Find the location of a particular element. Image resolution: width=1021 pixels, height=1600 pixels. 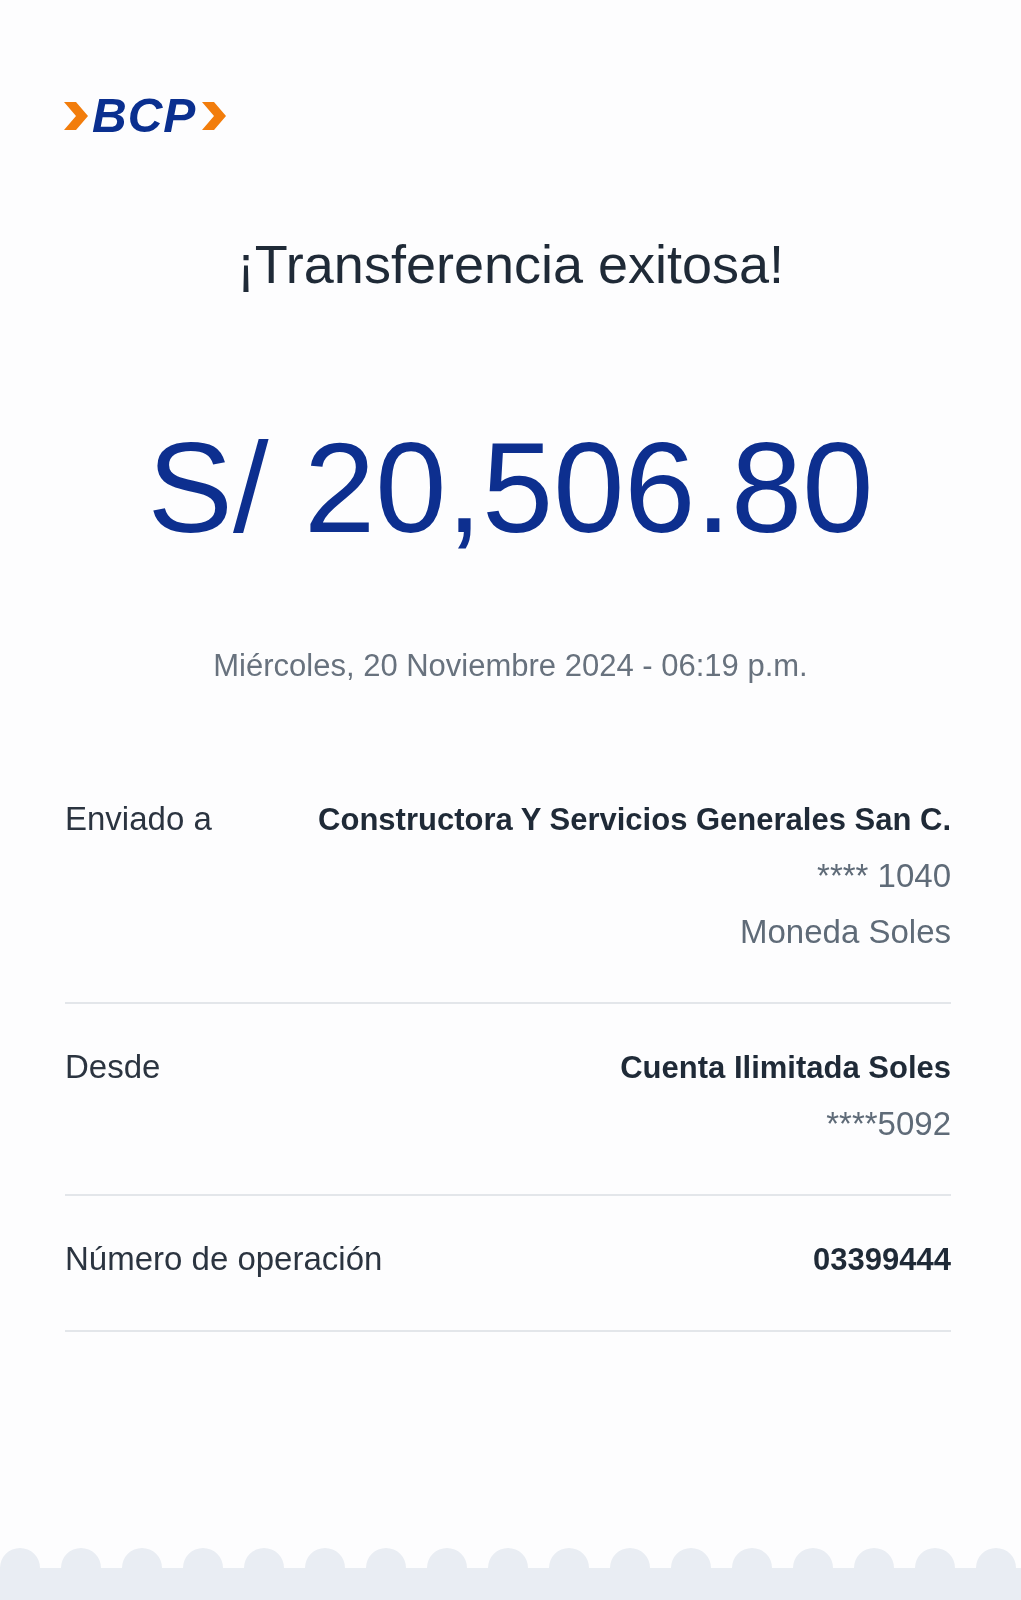

detail-subtext: ****5092 is located at coordinates (888, 1124).